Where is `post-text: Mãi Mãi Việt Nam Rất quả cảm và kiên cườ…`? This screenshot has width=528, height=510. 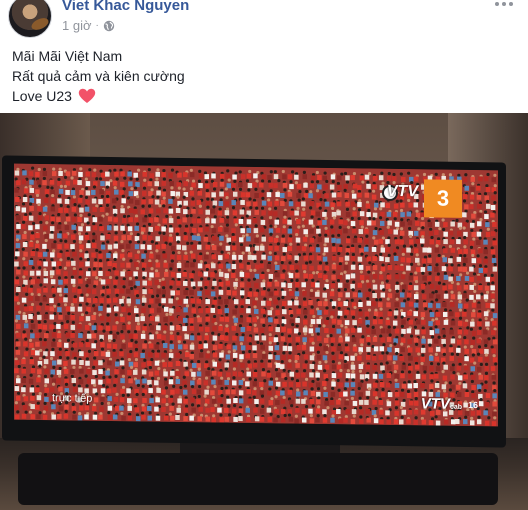 post-text: Mãi Mãi Việt Nam Rất quả cảm và kiên cườ… is located at coordinates (98, 76).